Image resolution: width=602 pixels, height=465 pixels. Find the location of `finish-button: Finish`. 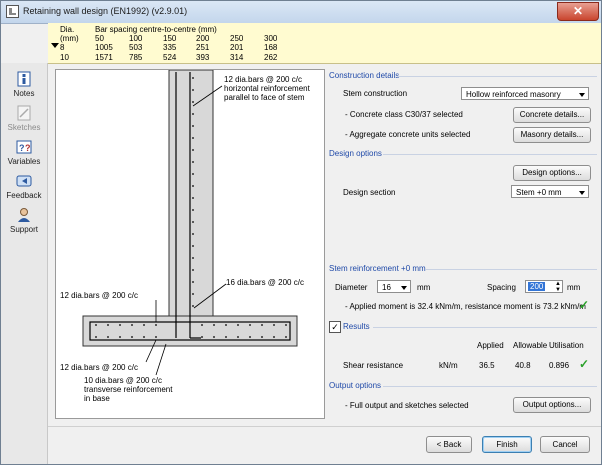

finish-button: Finish is located at coordinates (507, 444).